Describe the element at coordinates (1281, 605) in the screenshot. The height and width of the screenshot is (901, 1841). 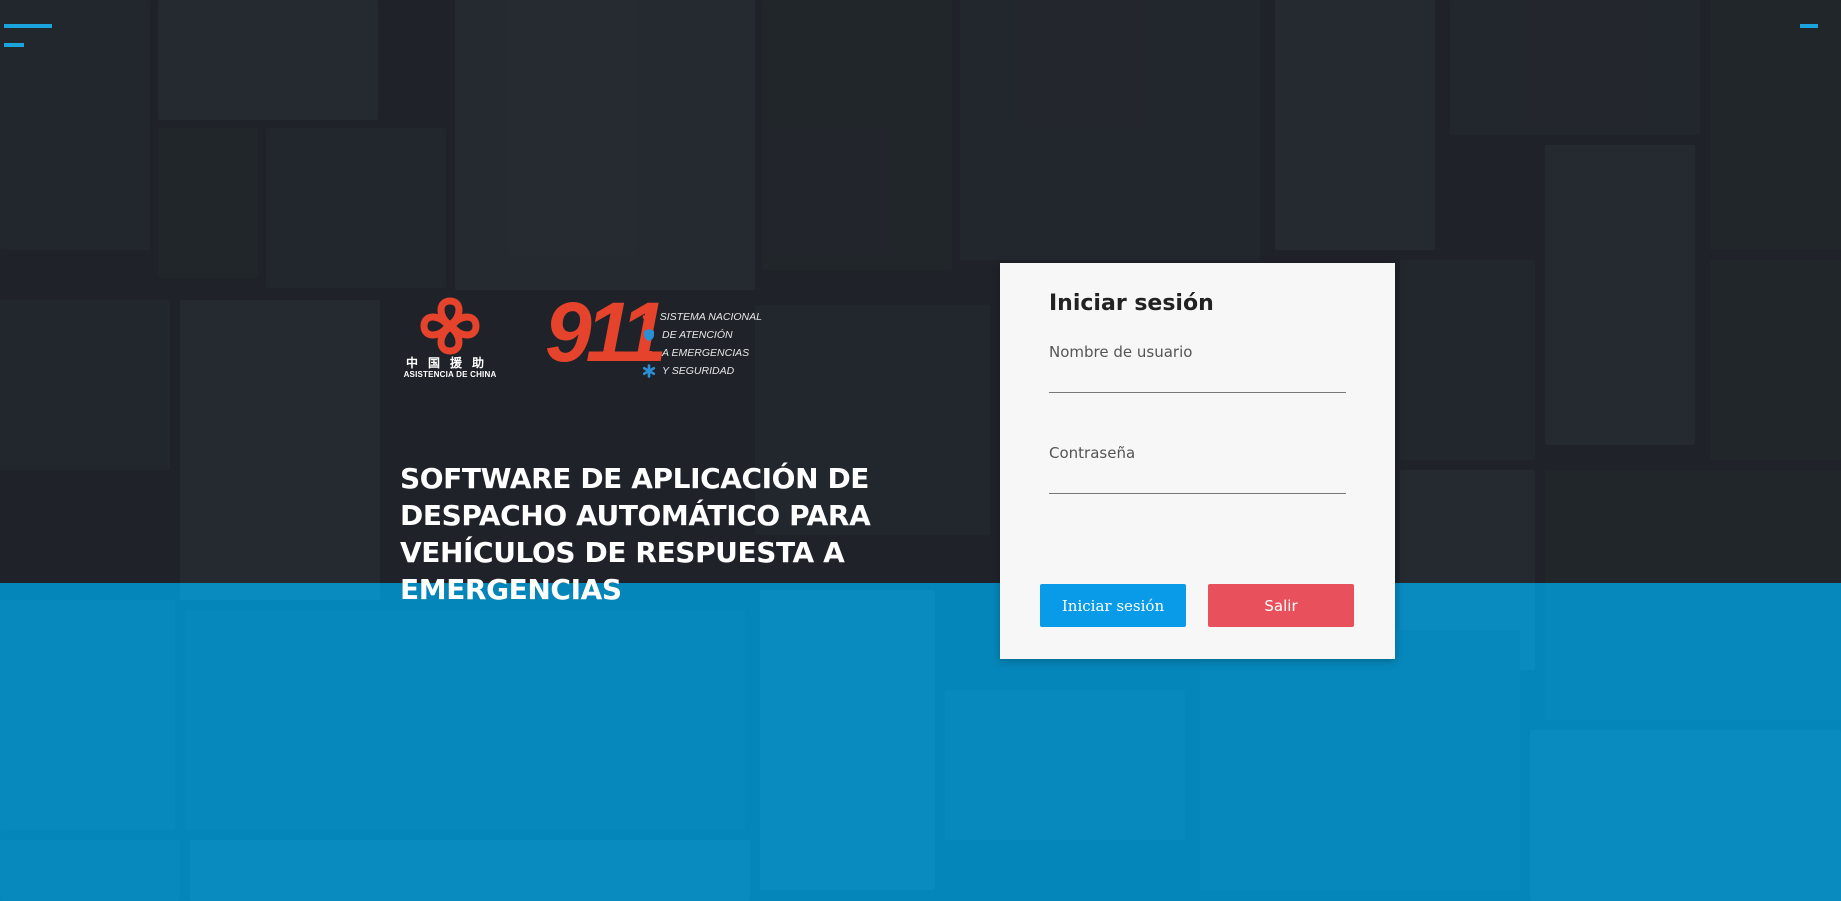
I see `exit-button: Salir` at that location.